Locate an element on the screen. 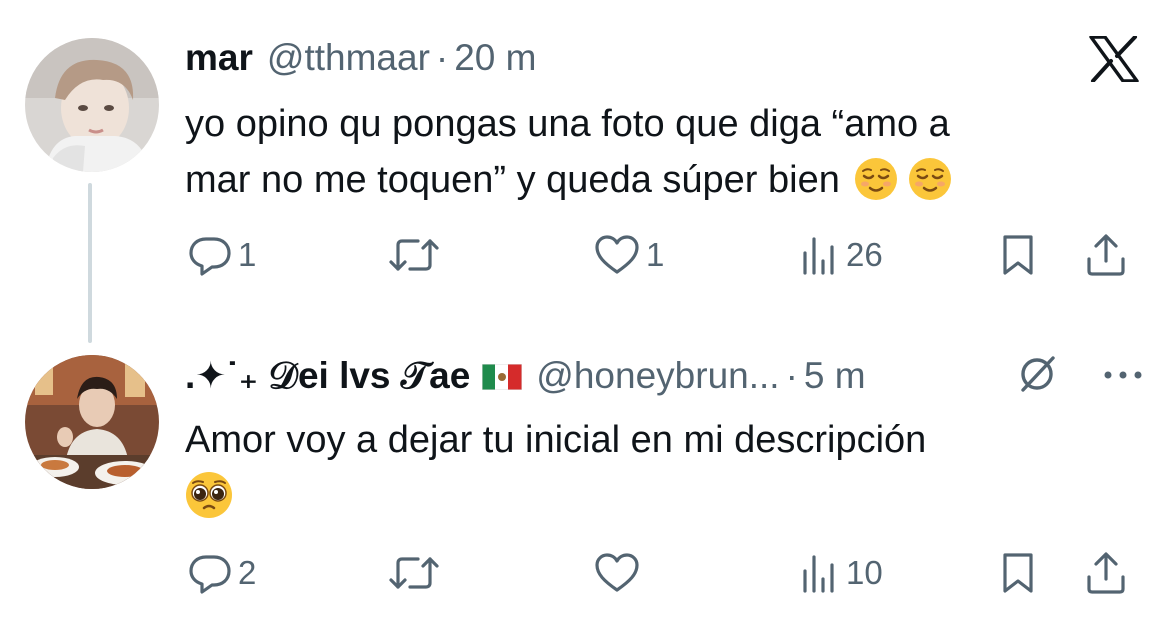 The width and height of the screenshot is (1170, 639). reply-button: 2 is located at coordinates (222, 573).